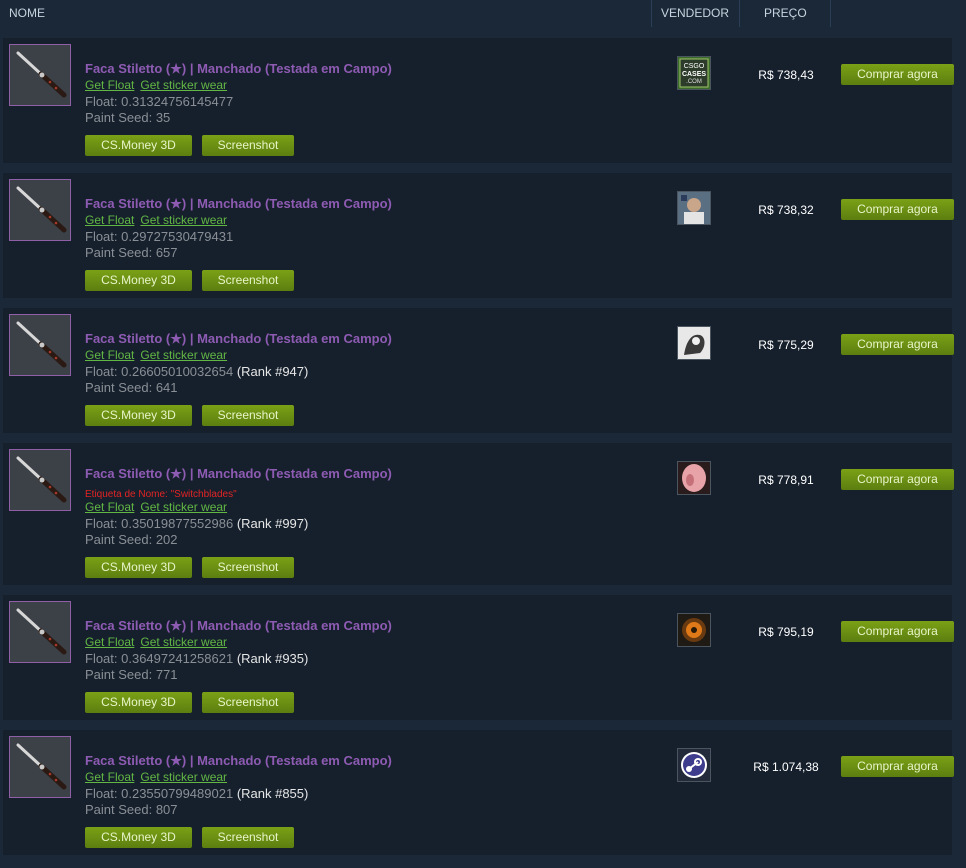  Describe the element at coordinates (786, 480) in the screenshot. I see `item-price: R$ 778,91` at that location.